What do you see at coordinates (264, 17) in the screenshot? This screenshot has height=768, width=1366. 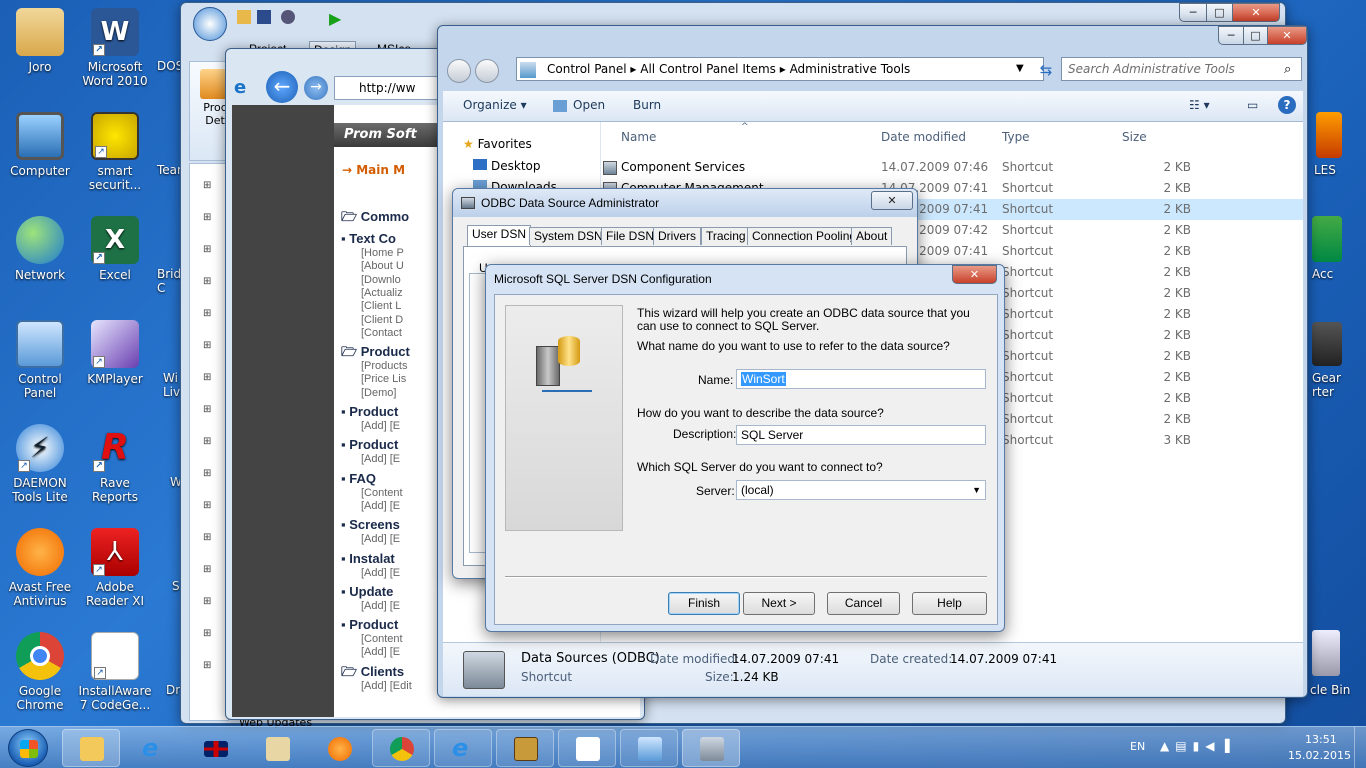 I see `save-icon` at bounding box center [264, 17].